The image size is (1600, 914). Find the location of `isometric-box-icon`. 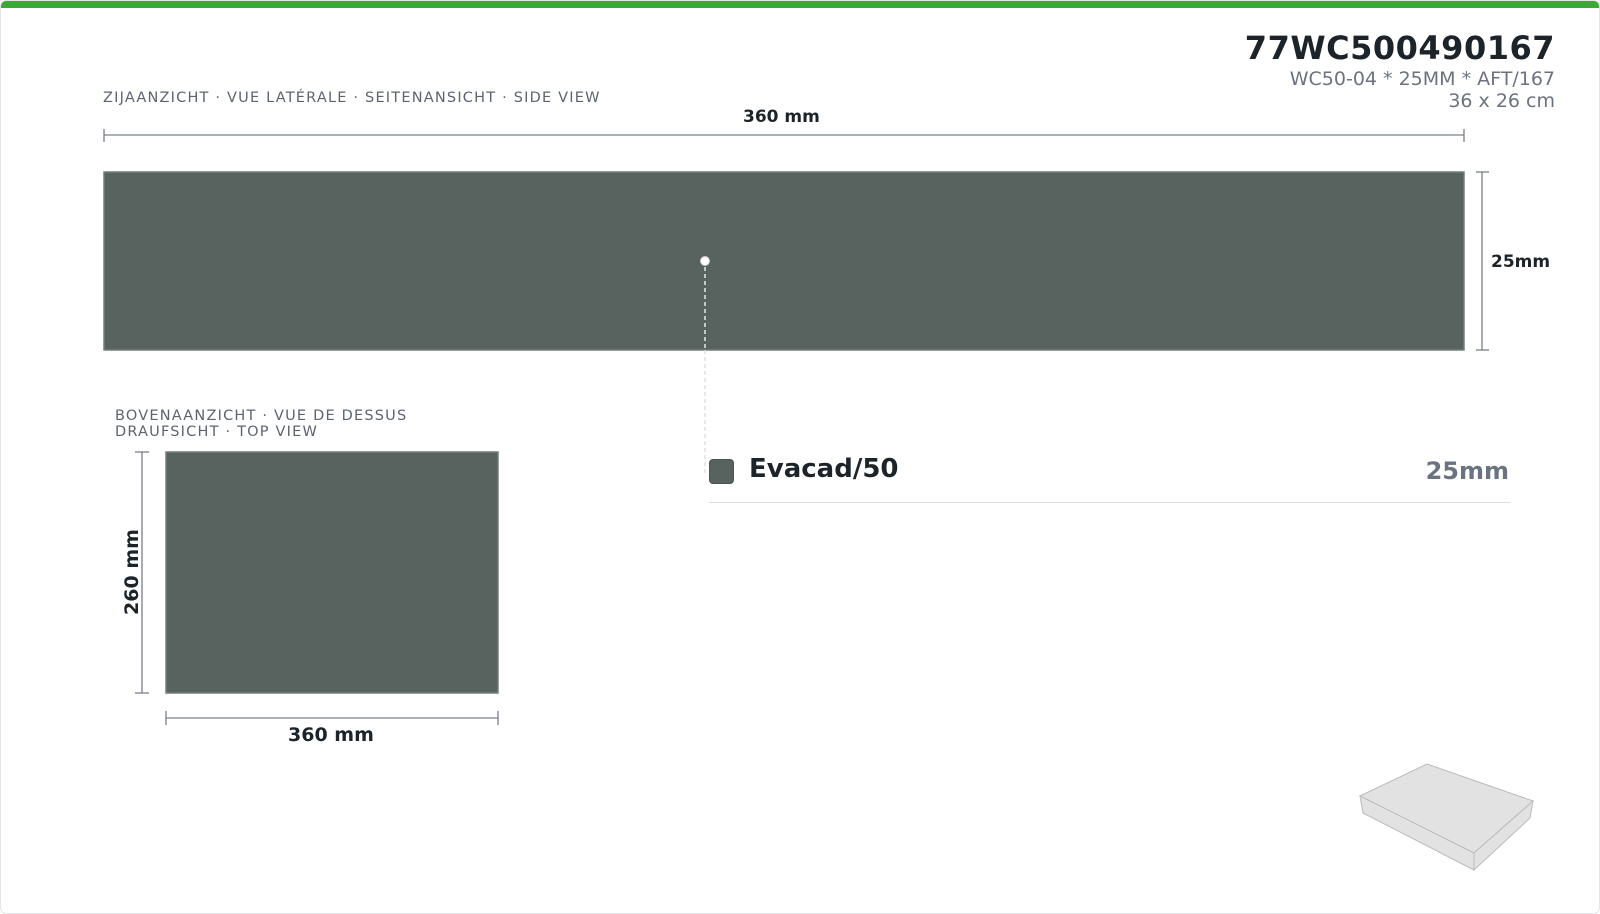

isometric-box-icon is located at coordinates (1446, 817).